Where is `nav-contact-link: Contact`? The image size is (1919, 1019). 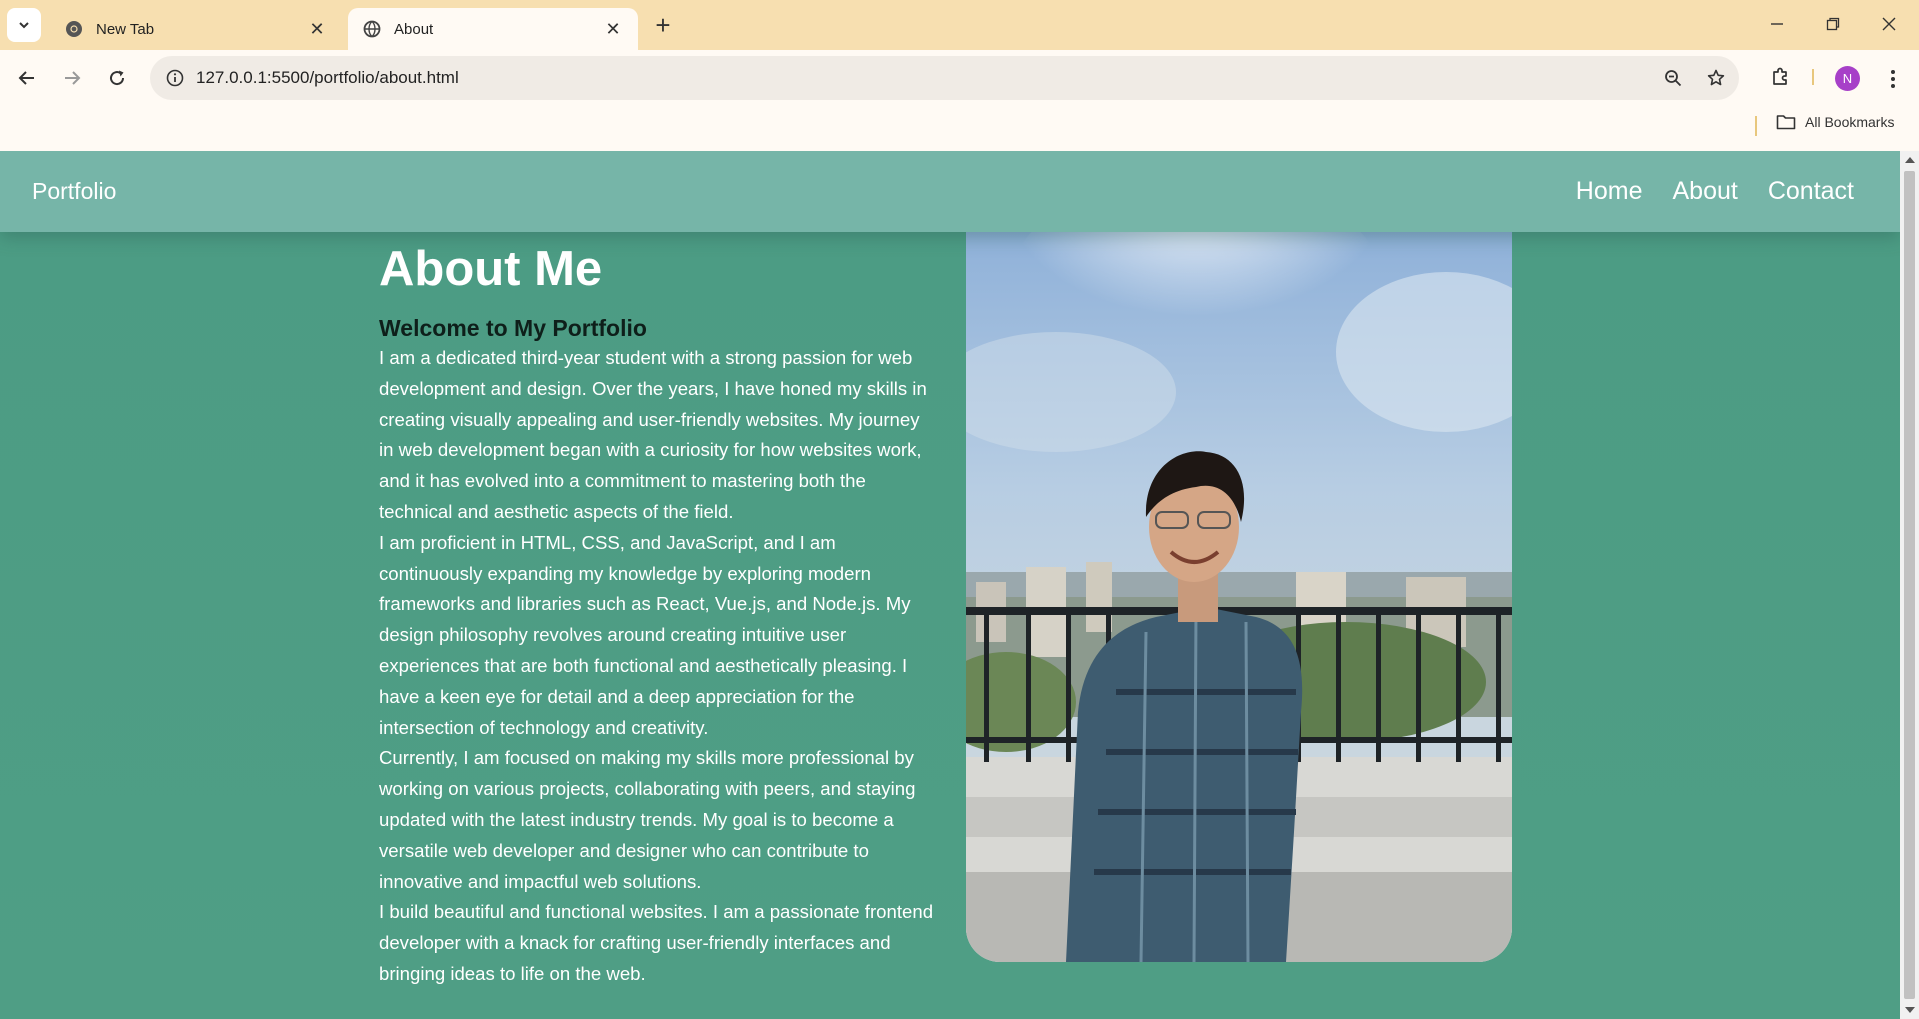 nav-contact-link: Contact is located at coordinates (1811, 191).